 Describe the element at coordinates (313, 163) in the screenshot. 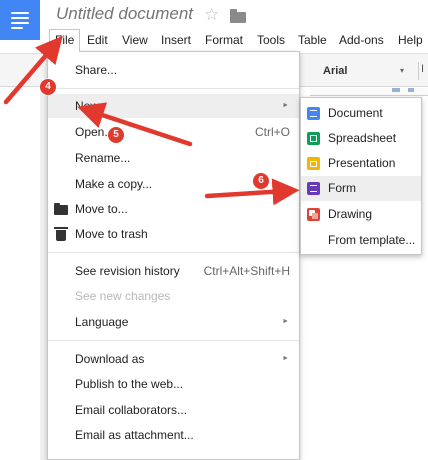

I see `presentation-icon` at that location.